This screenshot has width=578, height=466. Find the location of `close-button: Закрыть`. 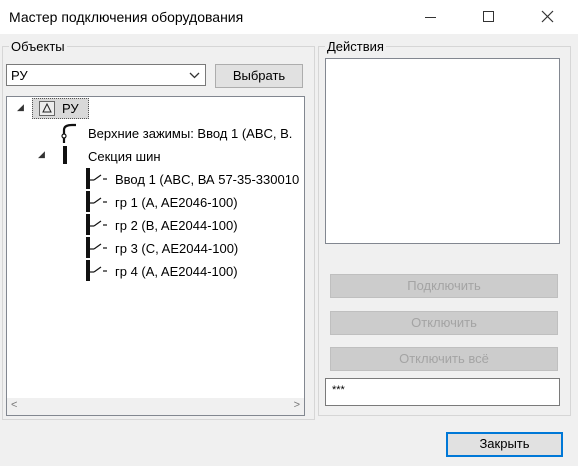

close-button: Закрыть is located at coordinates (504, 444).